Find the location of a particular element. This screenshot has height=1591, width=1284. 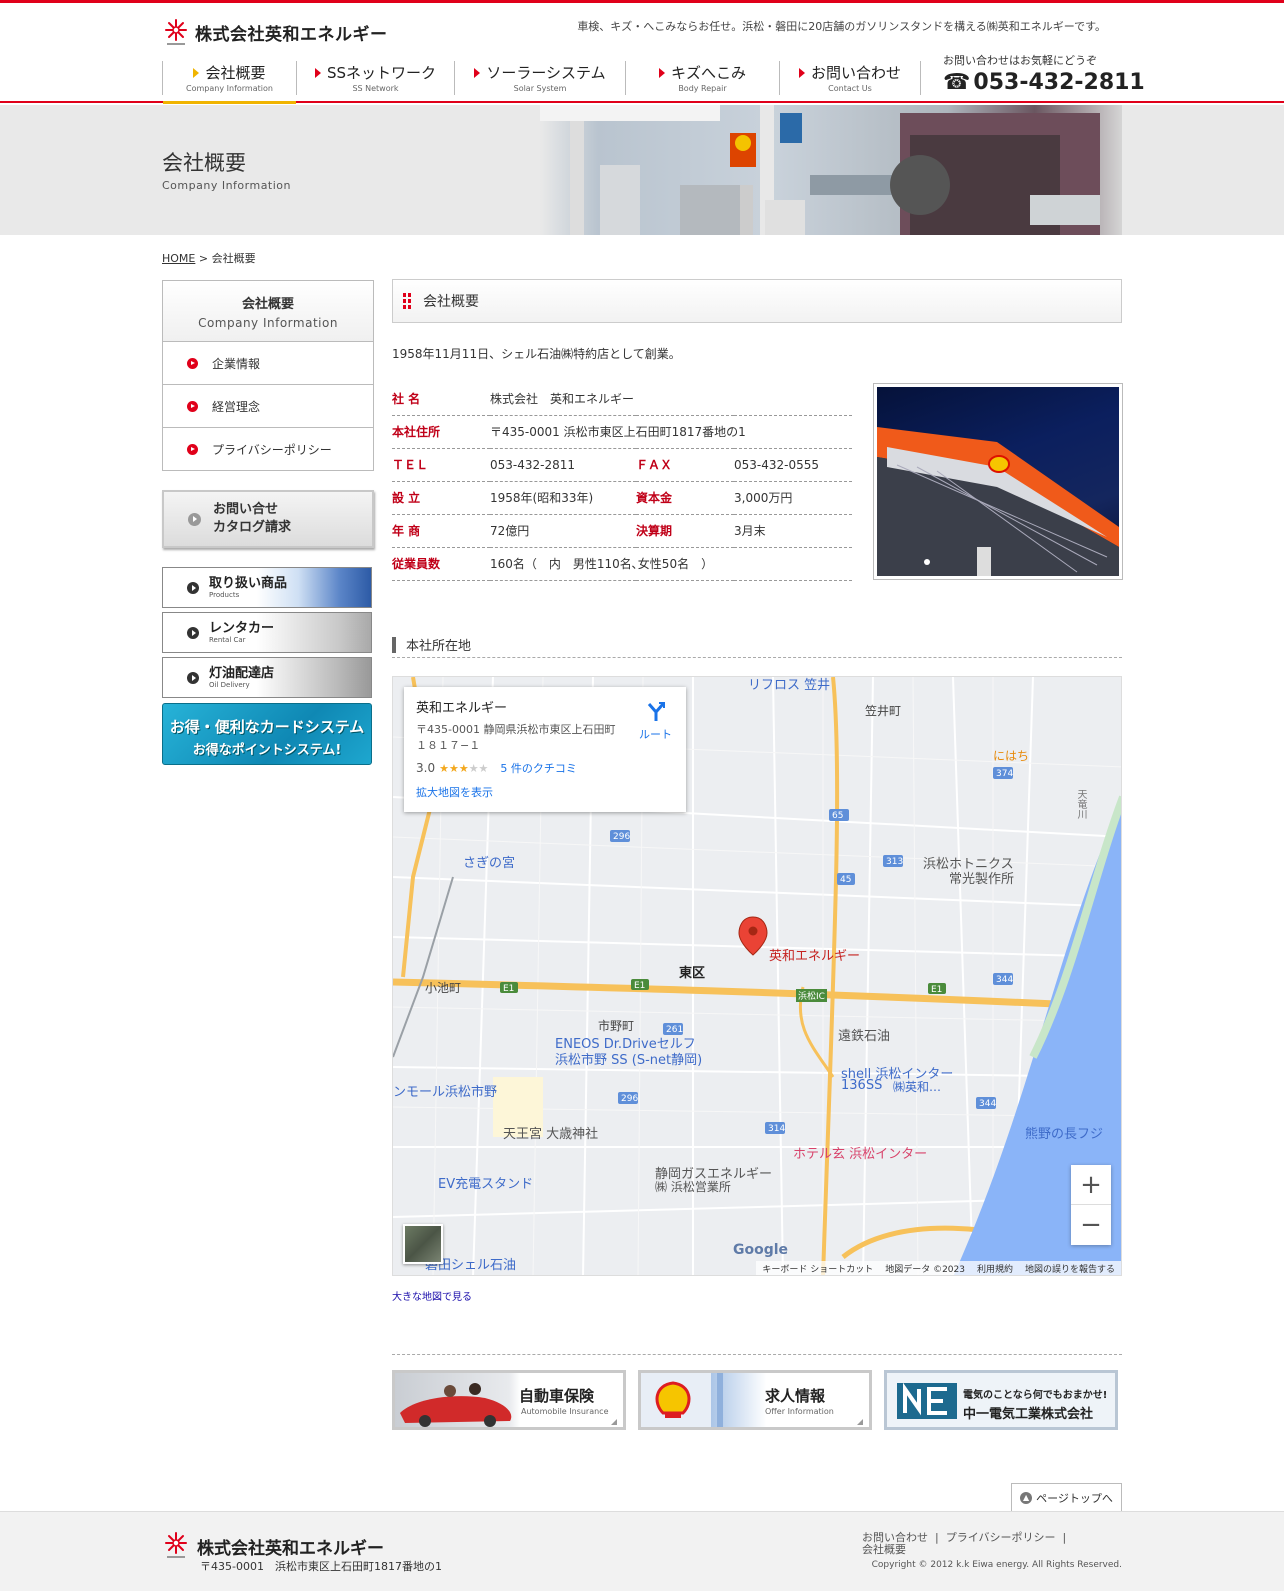

card-banner-line-2: お得なポイントシステム! is located at coordinates (267, 750).